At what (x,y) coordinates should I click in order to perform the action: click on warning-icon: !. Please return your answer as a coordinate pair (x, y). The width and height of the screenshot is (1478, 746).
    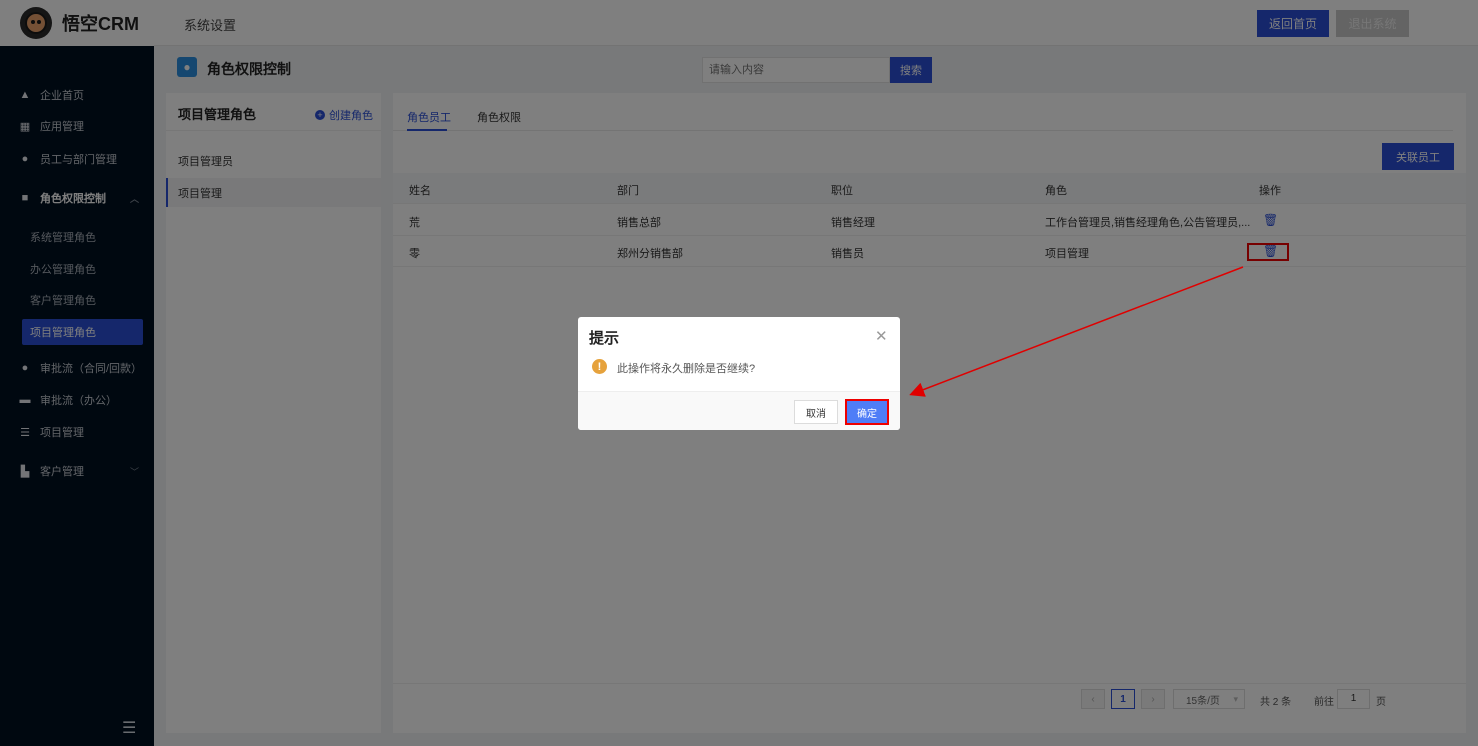
    Looking at the image, I should click on (599, 366).